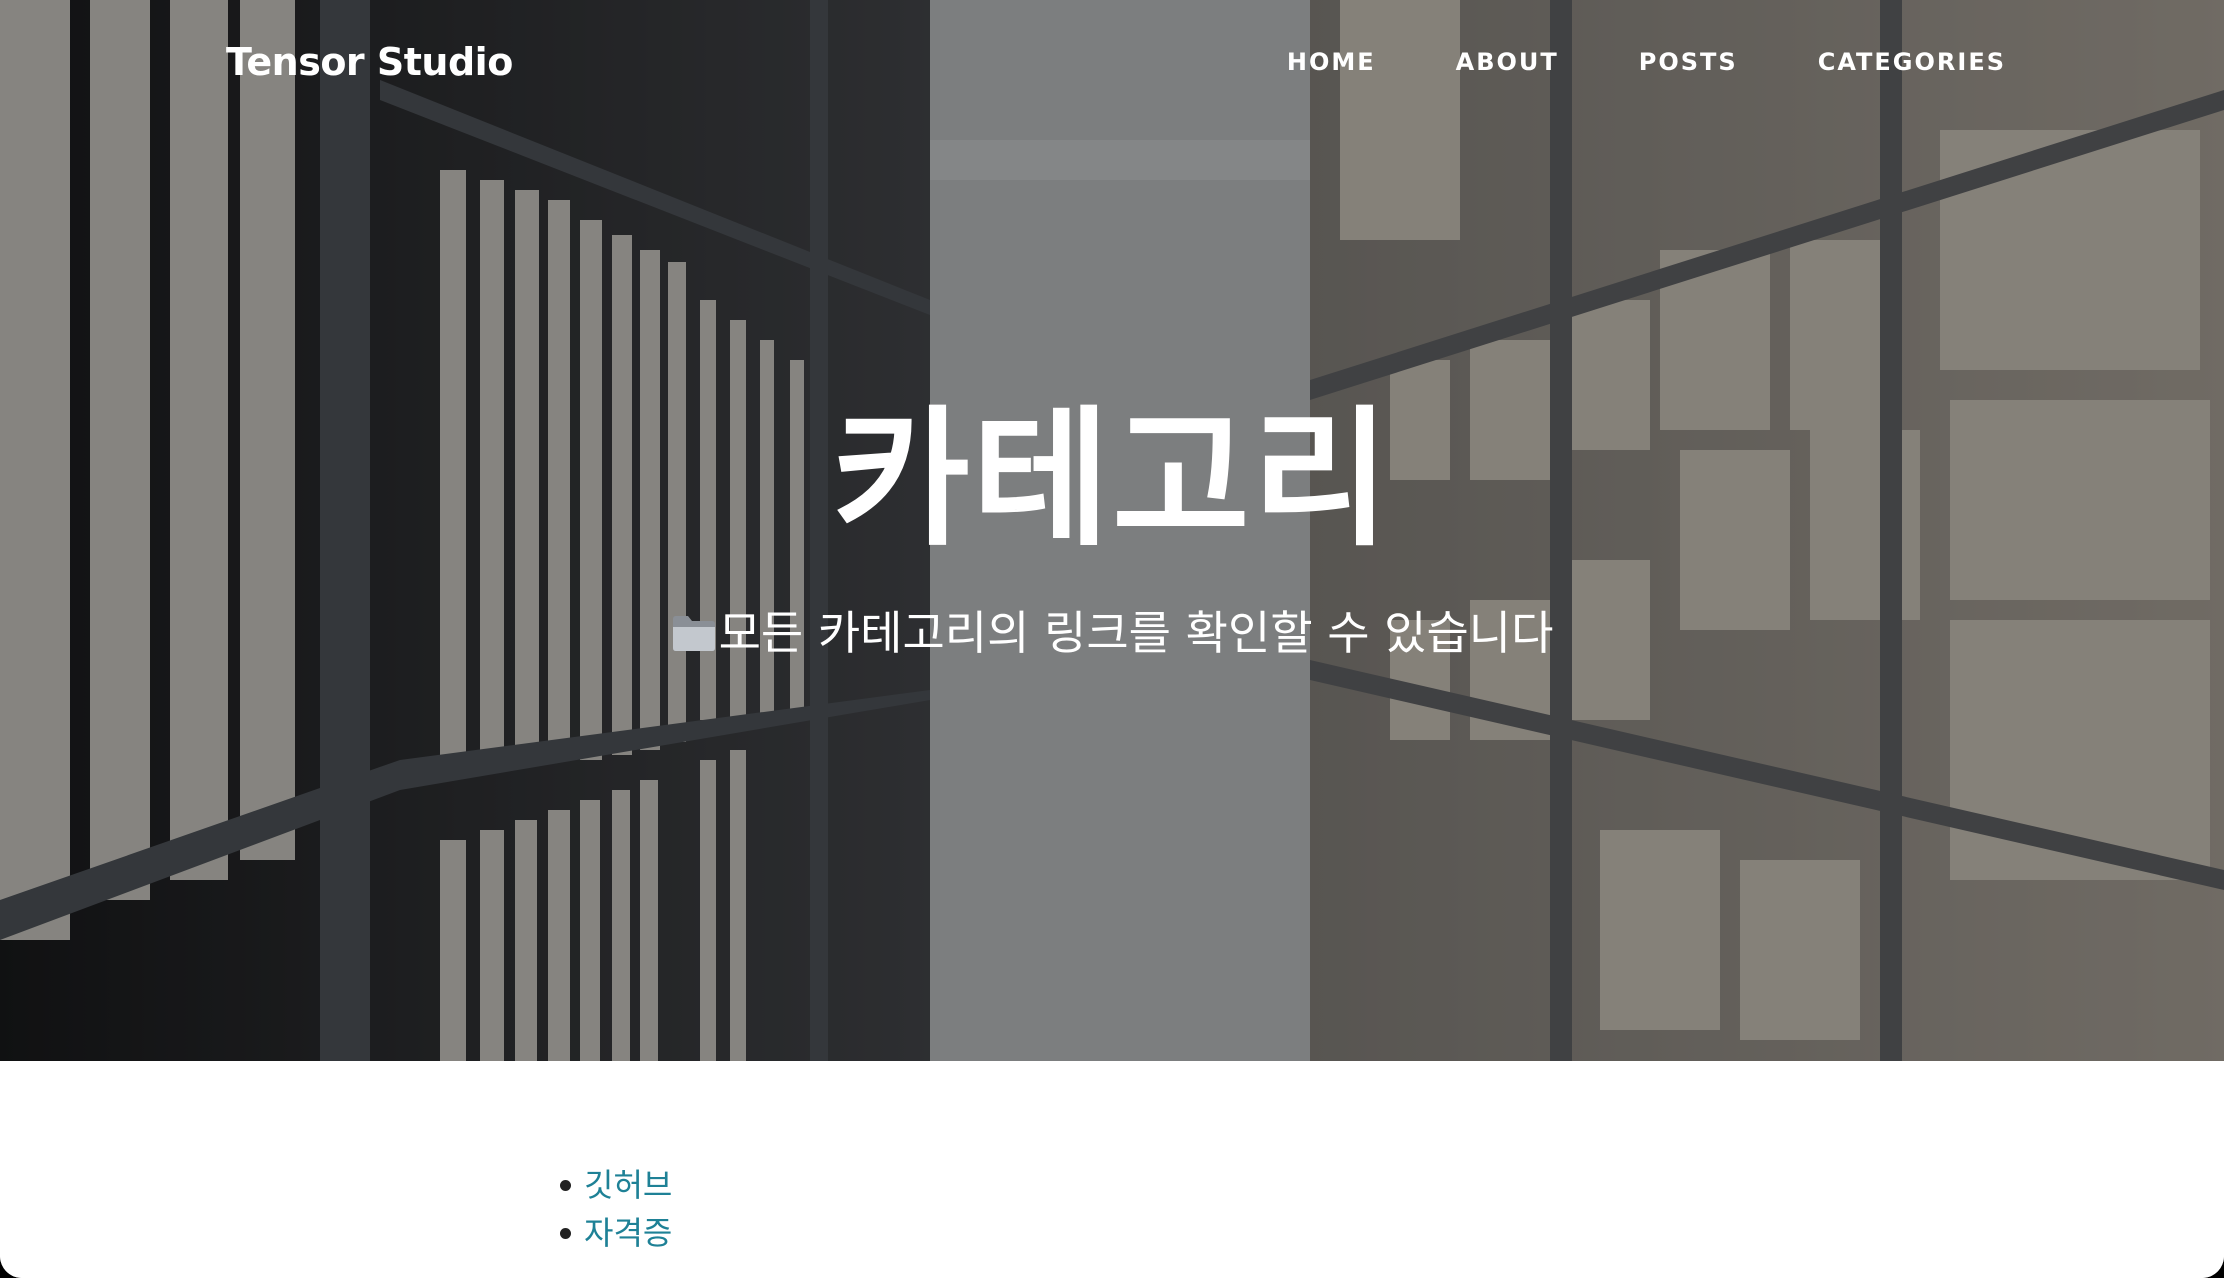 The height and width of the screenshot is (1278, 2224). Describe the element at coordinates (628, 1233) in the screenshot. I see `category-link-certificate: 자격증` at that location.